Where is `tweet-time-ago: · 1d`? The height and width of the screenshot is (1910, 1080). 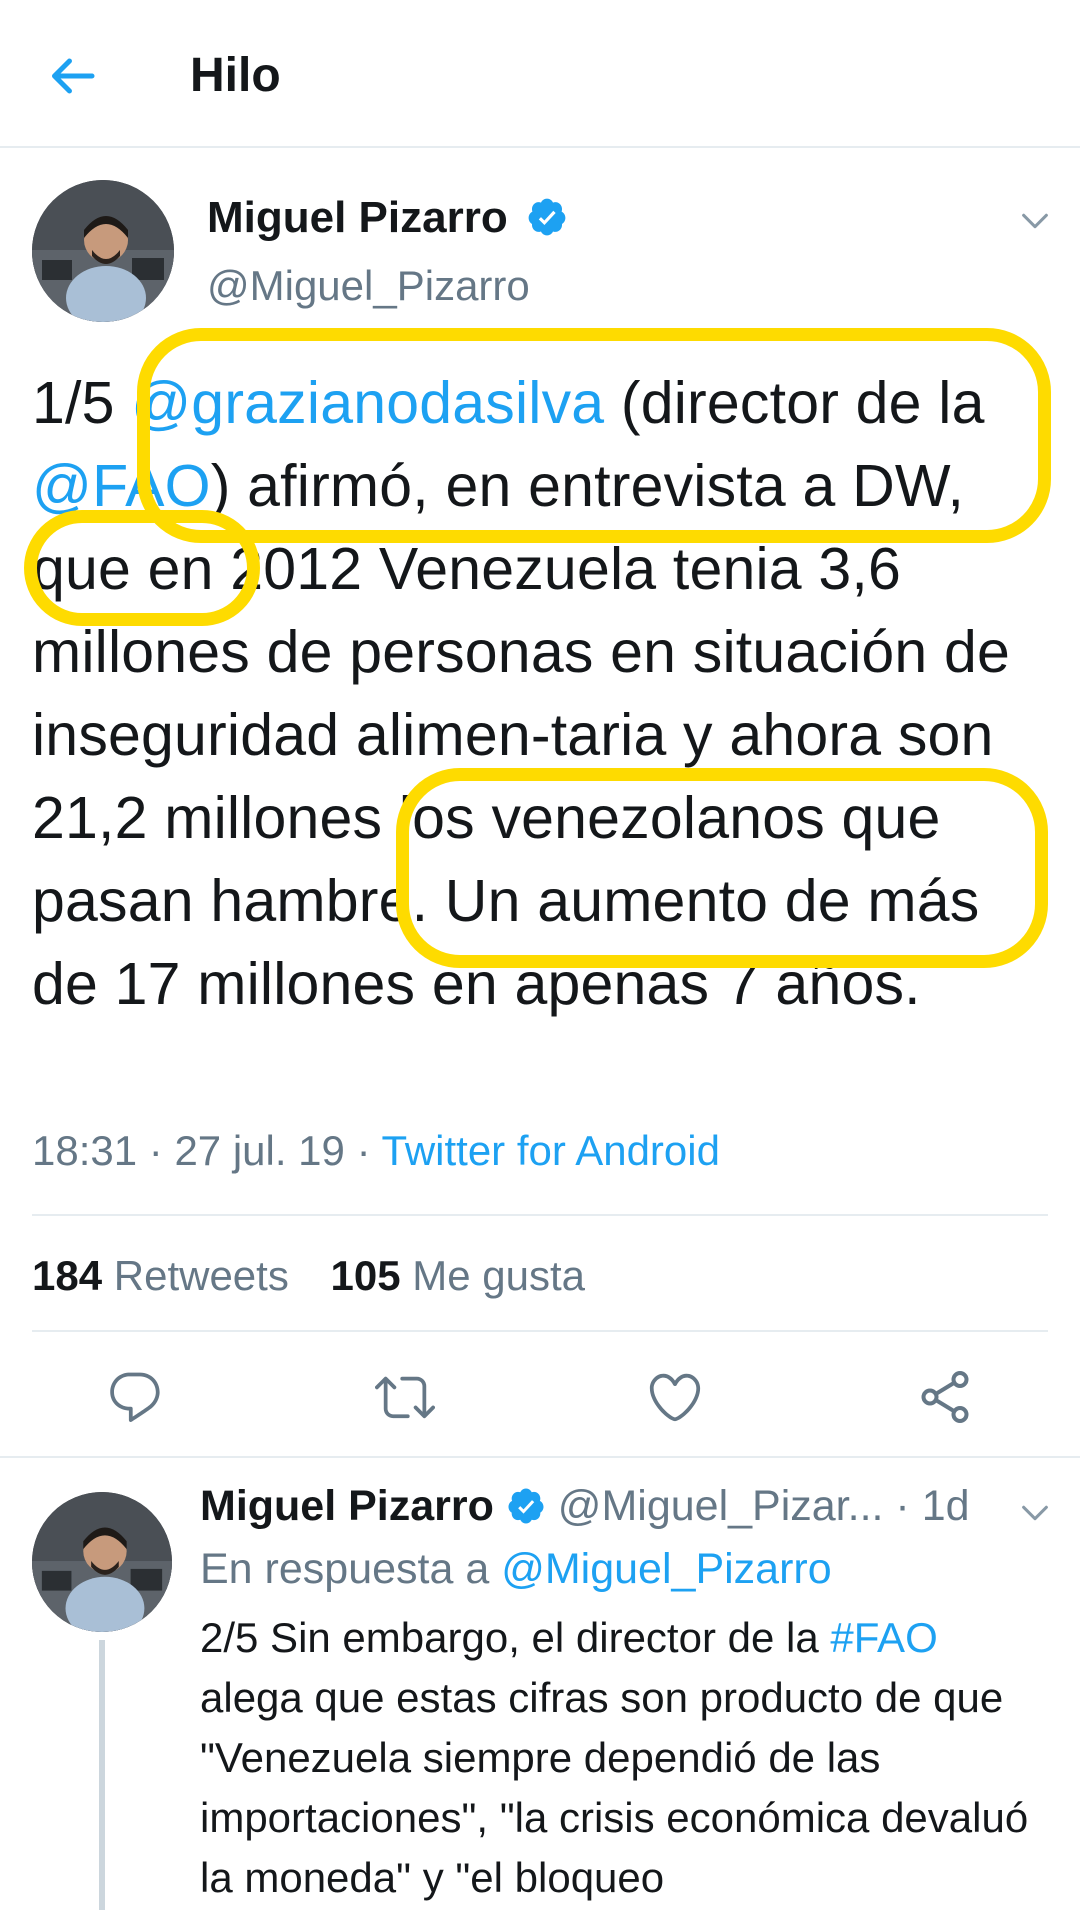
tweet-time-ago: · 1d is located at coordinates (932, 1506).